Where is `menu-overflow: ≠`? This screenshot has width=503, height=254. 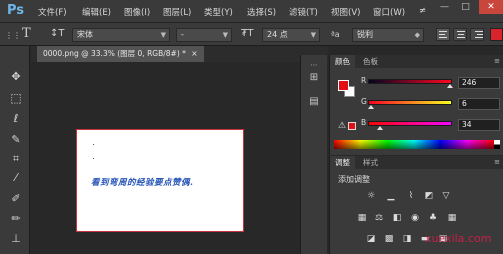
menu-overflow: ≠ is located at coordinates (422, 11).